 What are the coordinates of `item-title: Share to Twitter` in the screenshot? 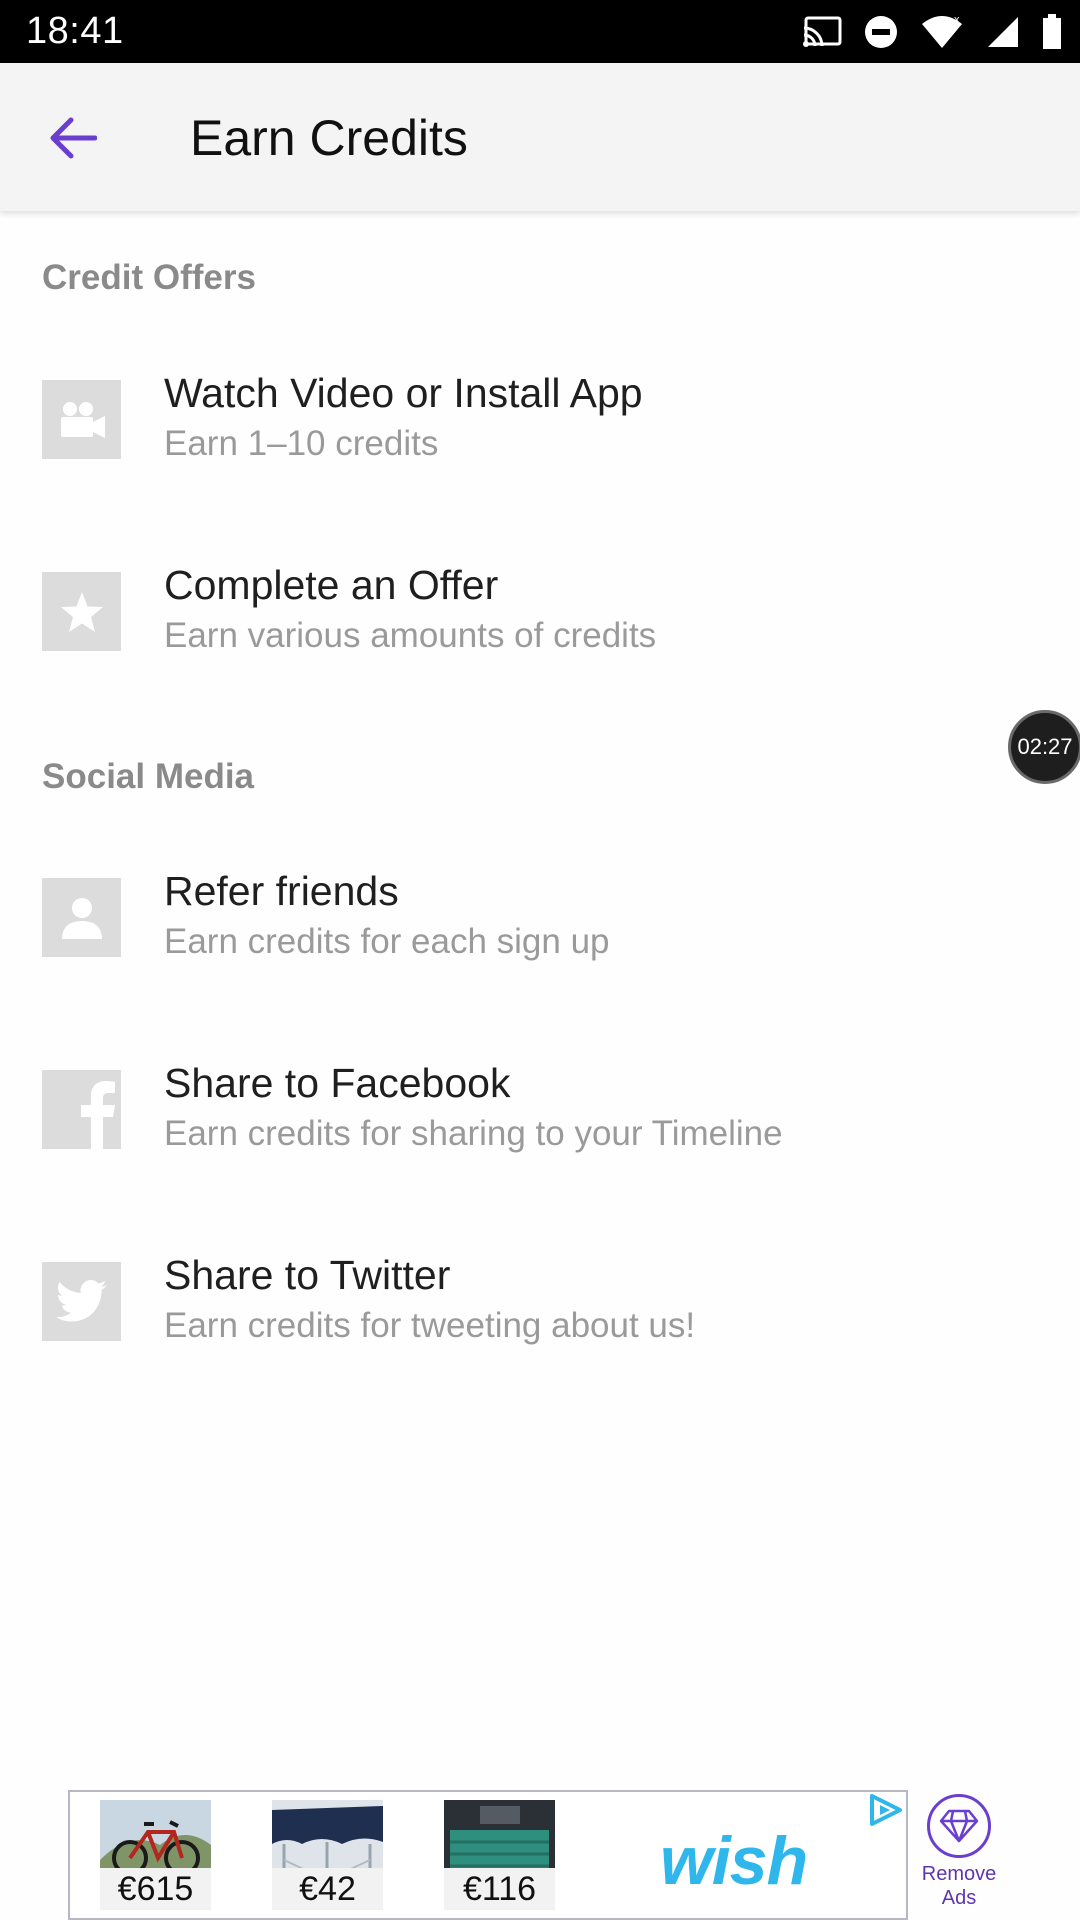 It's located at (307, 1275).